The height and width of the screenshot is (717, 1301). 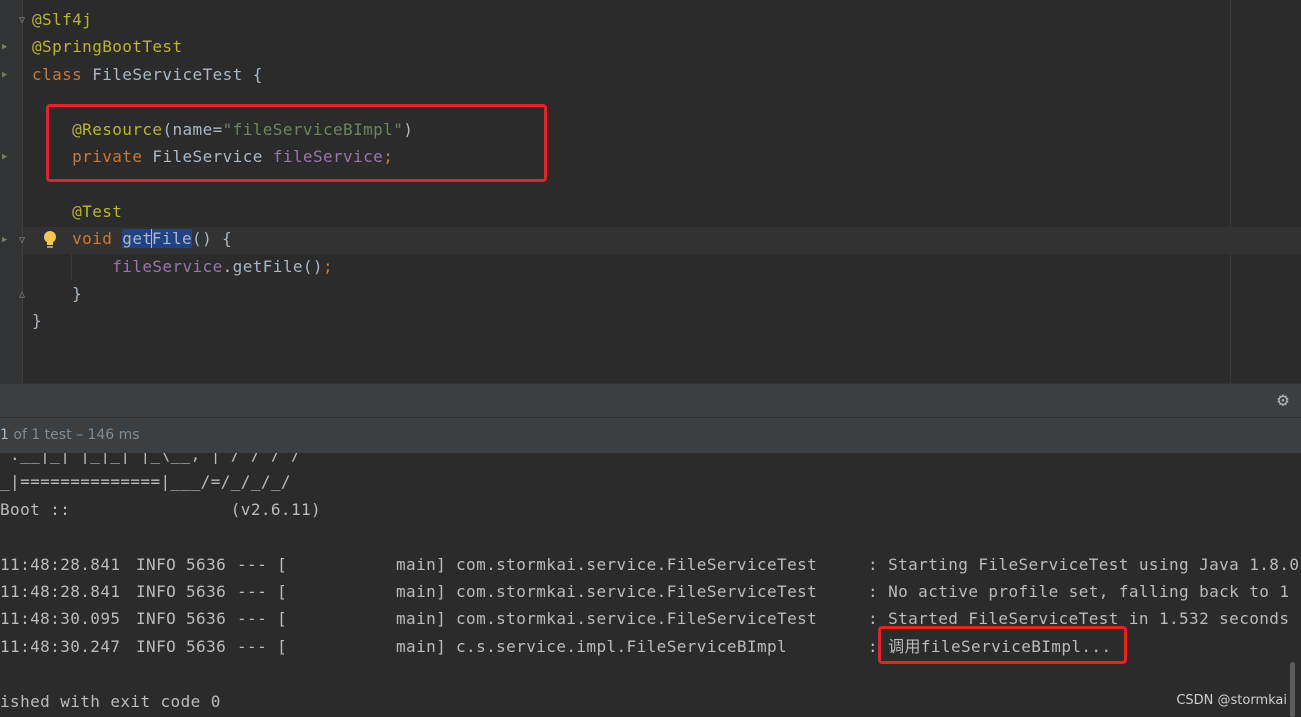 What do you see at coordinates (622, 646) in the screenshot?
I see `log-logger: c.s.service.impl.FileServiceBImpl` at bounding box center [622, 646].